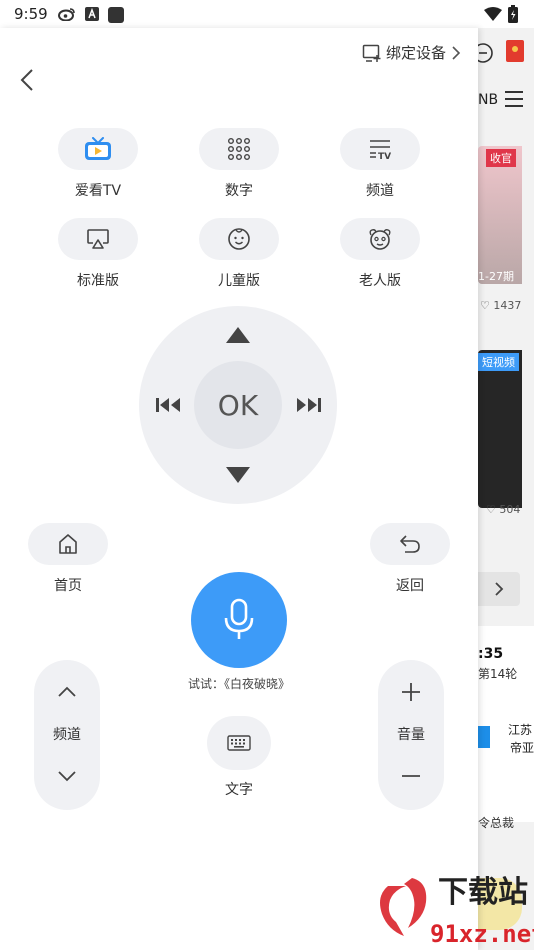 This screenshot has width=534, height=950. I want to click on previous-icon, so click(168, 405).